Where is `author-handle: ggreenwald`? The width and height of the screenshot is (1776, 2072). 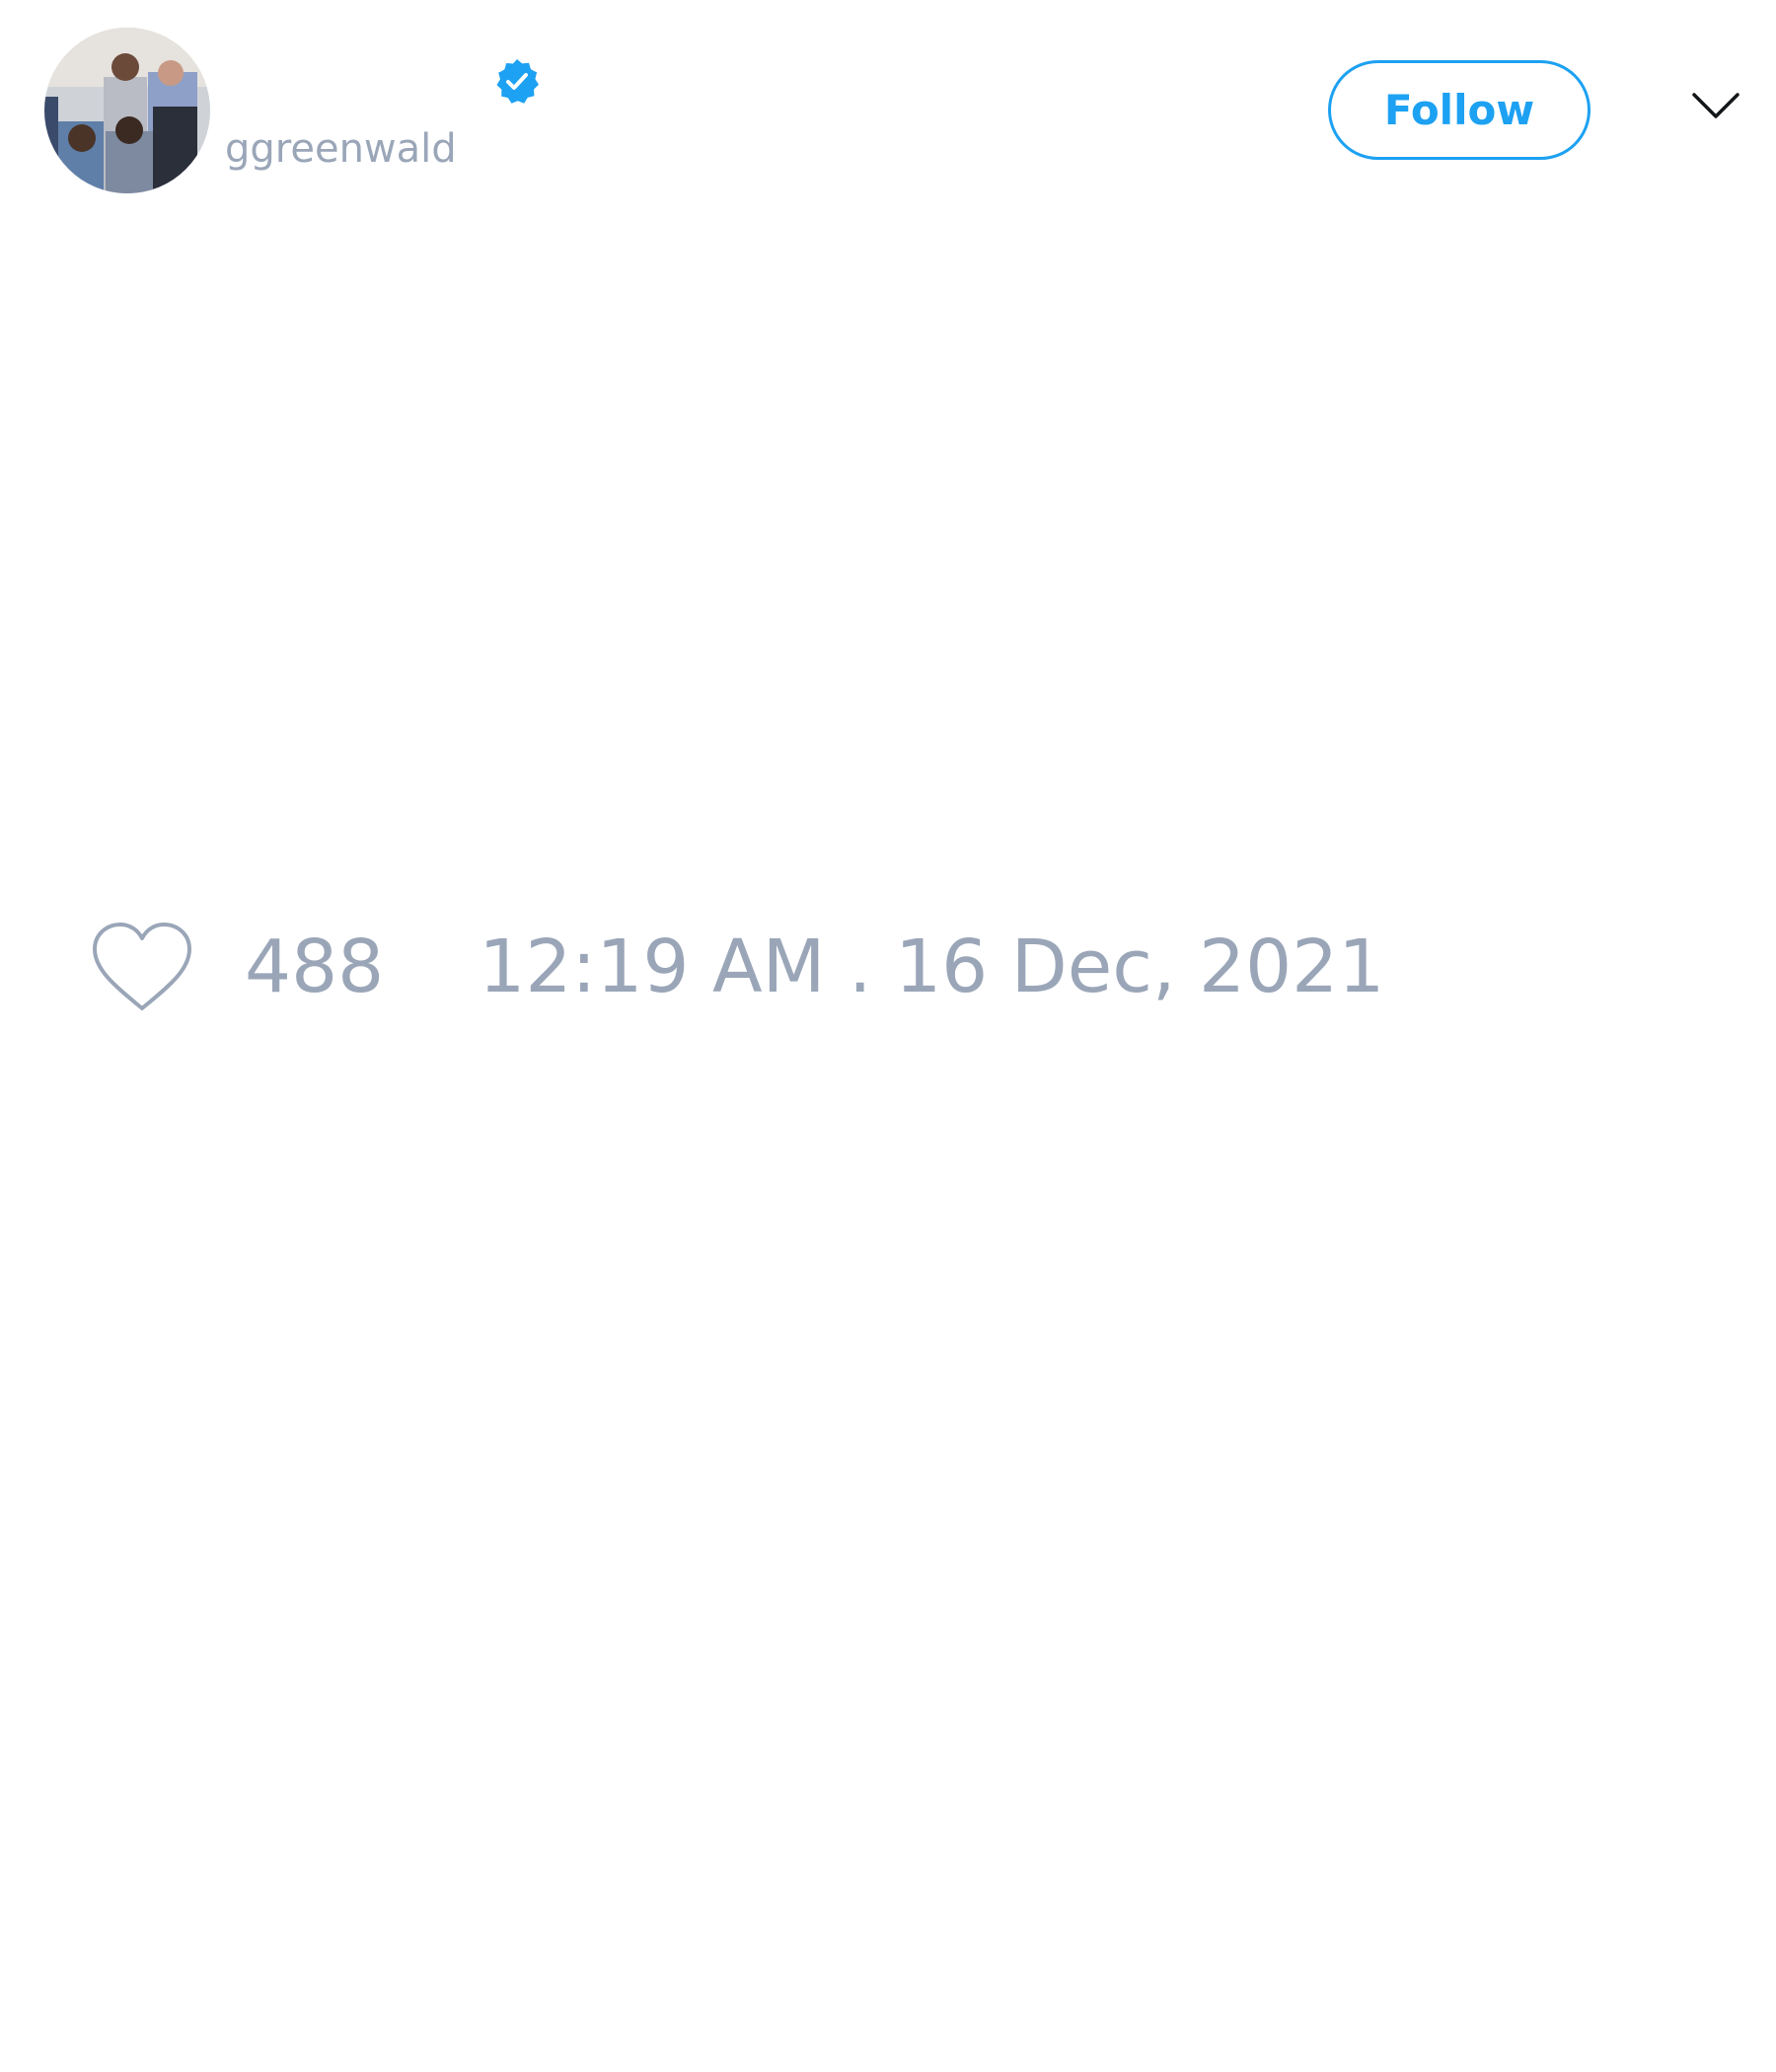
author-handle: ggreenwald is located at coordinates (341, 149).